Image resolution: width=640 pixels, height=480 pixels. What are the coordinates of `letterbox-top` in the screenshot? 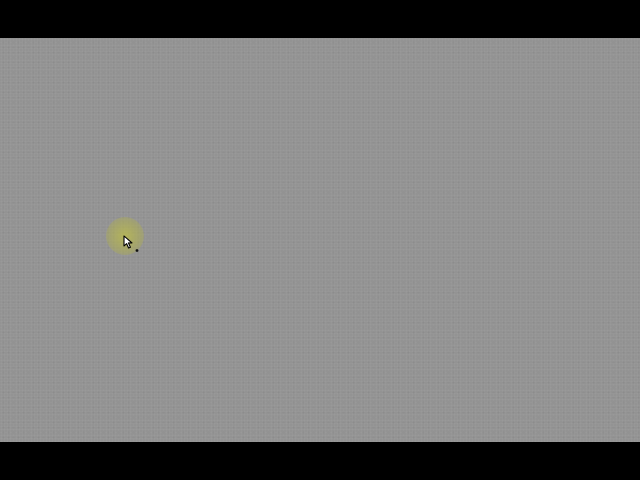 It's located at (320, 19).